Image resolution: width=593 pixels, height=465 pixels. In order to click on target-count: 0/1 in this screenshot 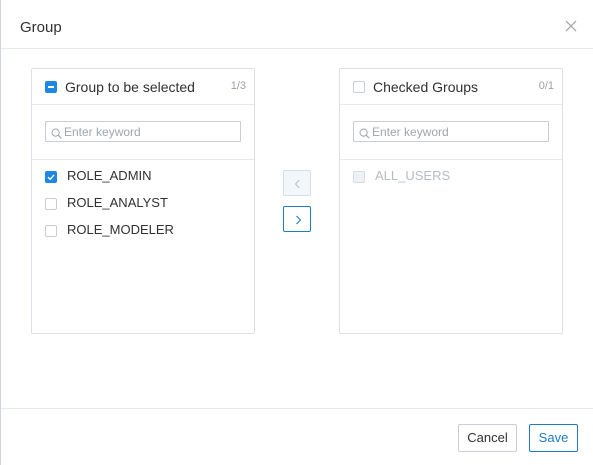, I will do `click(546, 86)`.